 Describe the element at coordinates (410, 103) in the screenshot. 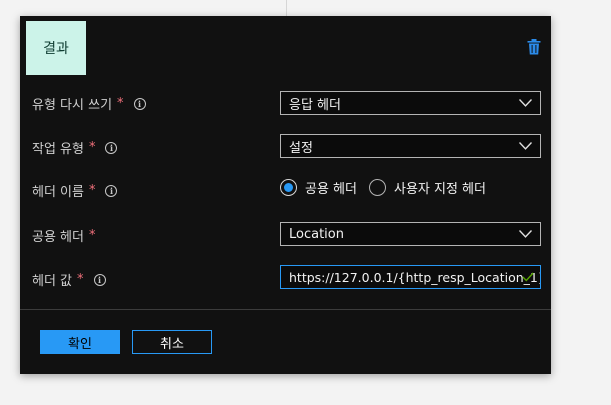

I see `rewrite-type-select: 응답 헤더` at that location.